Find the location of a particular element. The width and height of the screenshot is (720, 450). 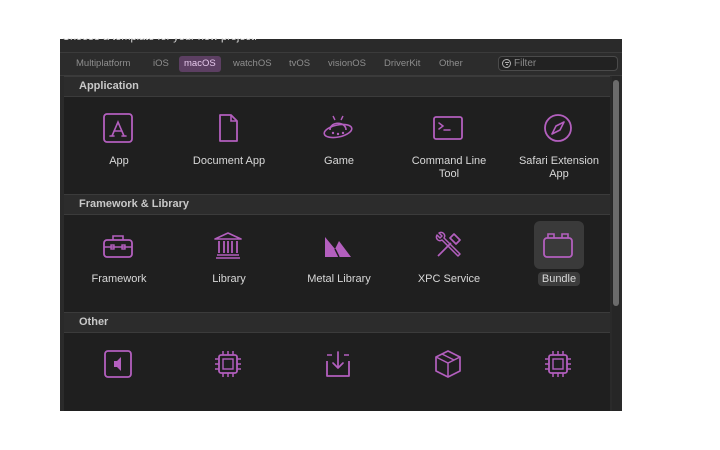

template-label-text: XPC Service is located at coordinates (449, 279).